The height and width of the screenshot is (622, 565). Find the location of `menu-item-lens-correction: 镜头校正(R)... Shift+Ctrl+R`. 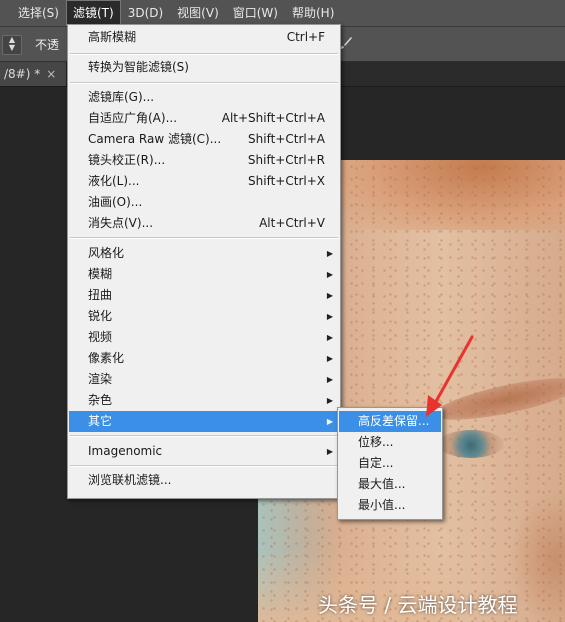

menu-item-lens-correction: 镜头校正(R)... Shift+Ctrl+R is located at coordinates (204, 160).